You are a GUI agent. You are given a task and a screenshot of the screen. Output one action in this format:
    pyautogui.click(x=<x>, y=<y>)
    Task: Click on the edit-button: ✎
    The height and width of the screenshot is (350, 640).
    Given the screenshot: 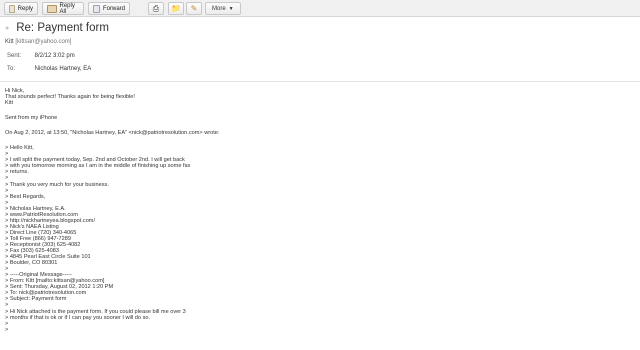 What is the action you would take?
    pyautogui.click(x=194, y=8)
    